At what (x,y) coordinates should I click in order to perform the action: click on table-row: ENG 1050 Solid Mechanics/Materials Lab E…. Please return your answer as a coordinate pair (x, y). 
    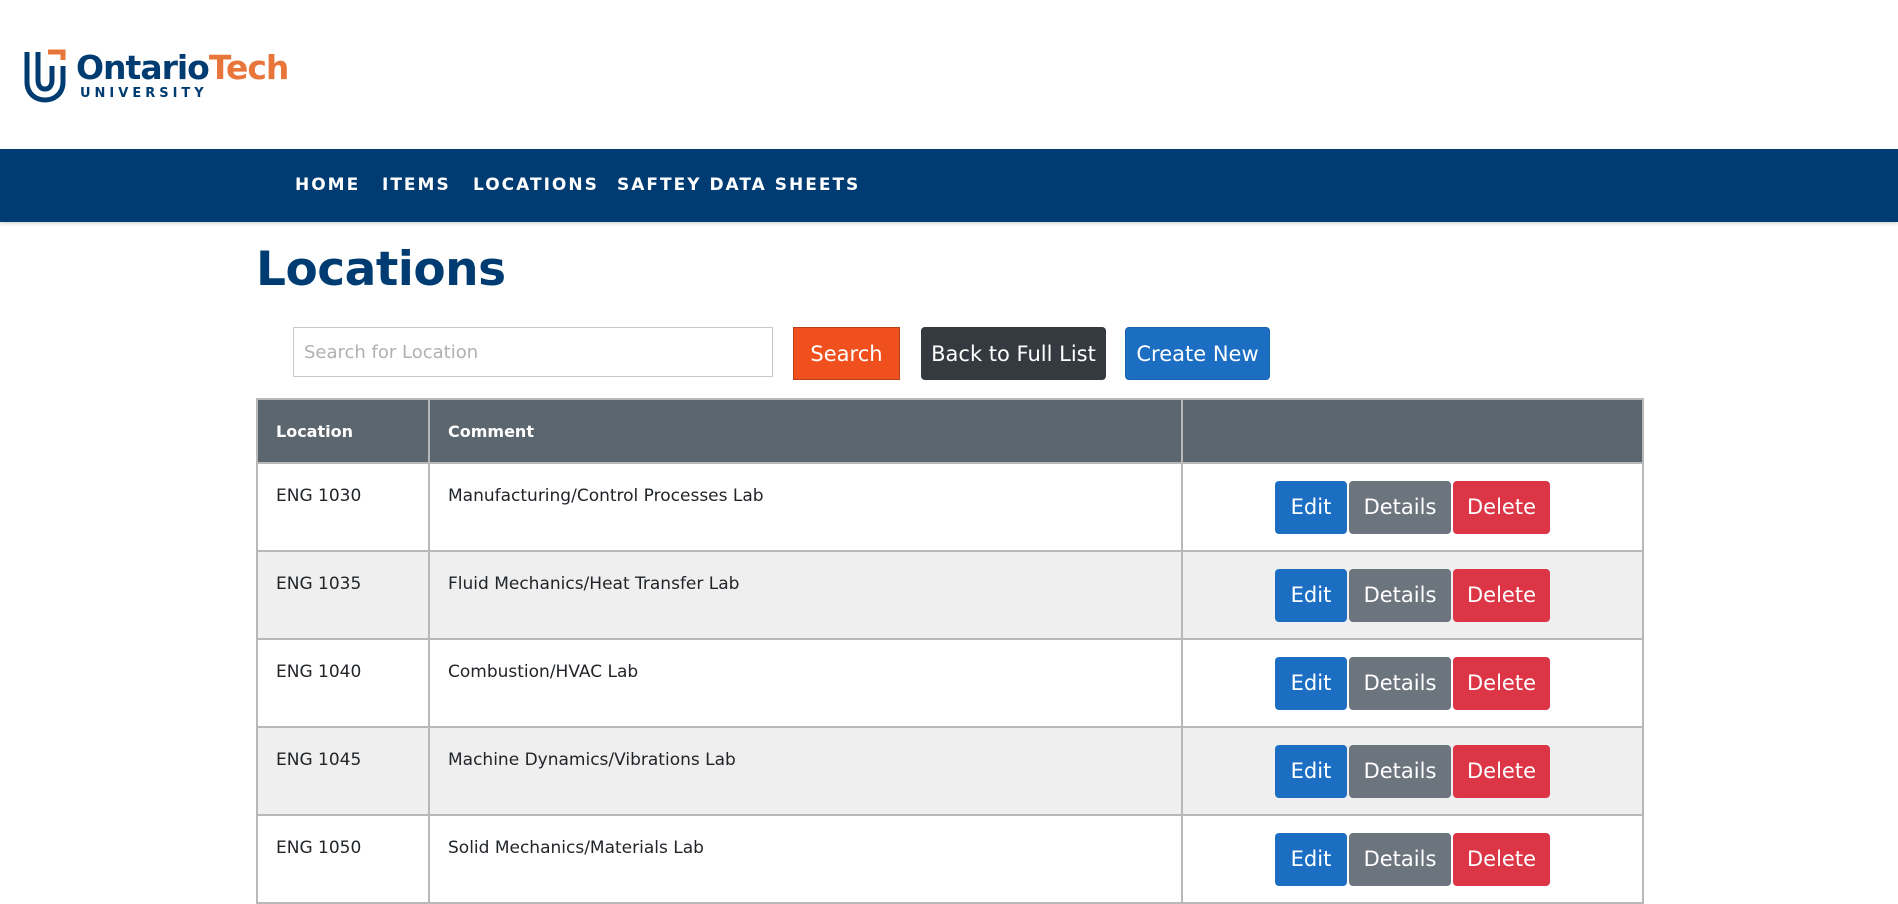
    Looking at the image, I should click on (950, 859).